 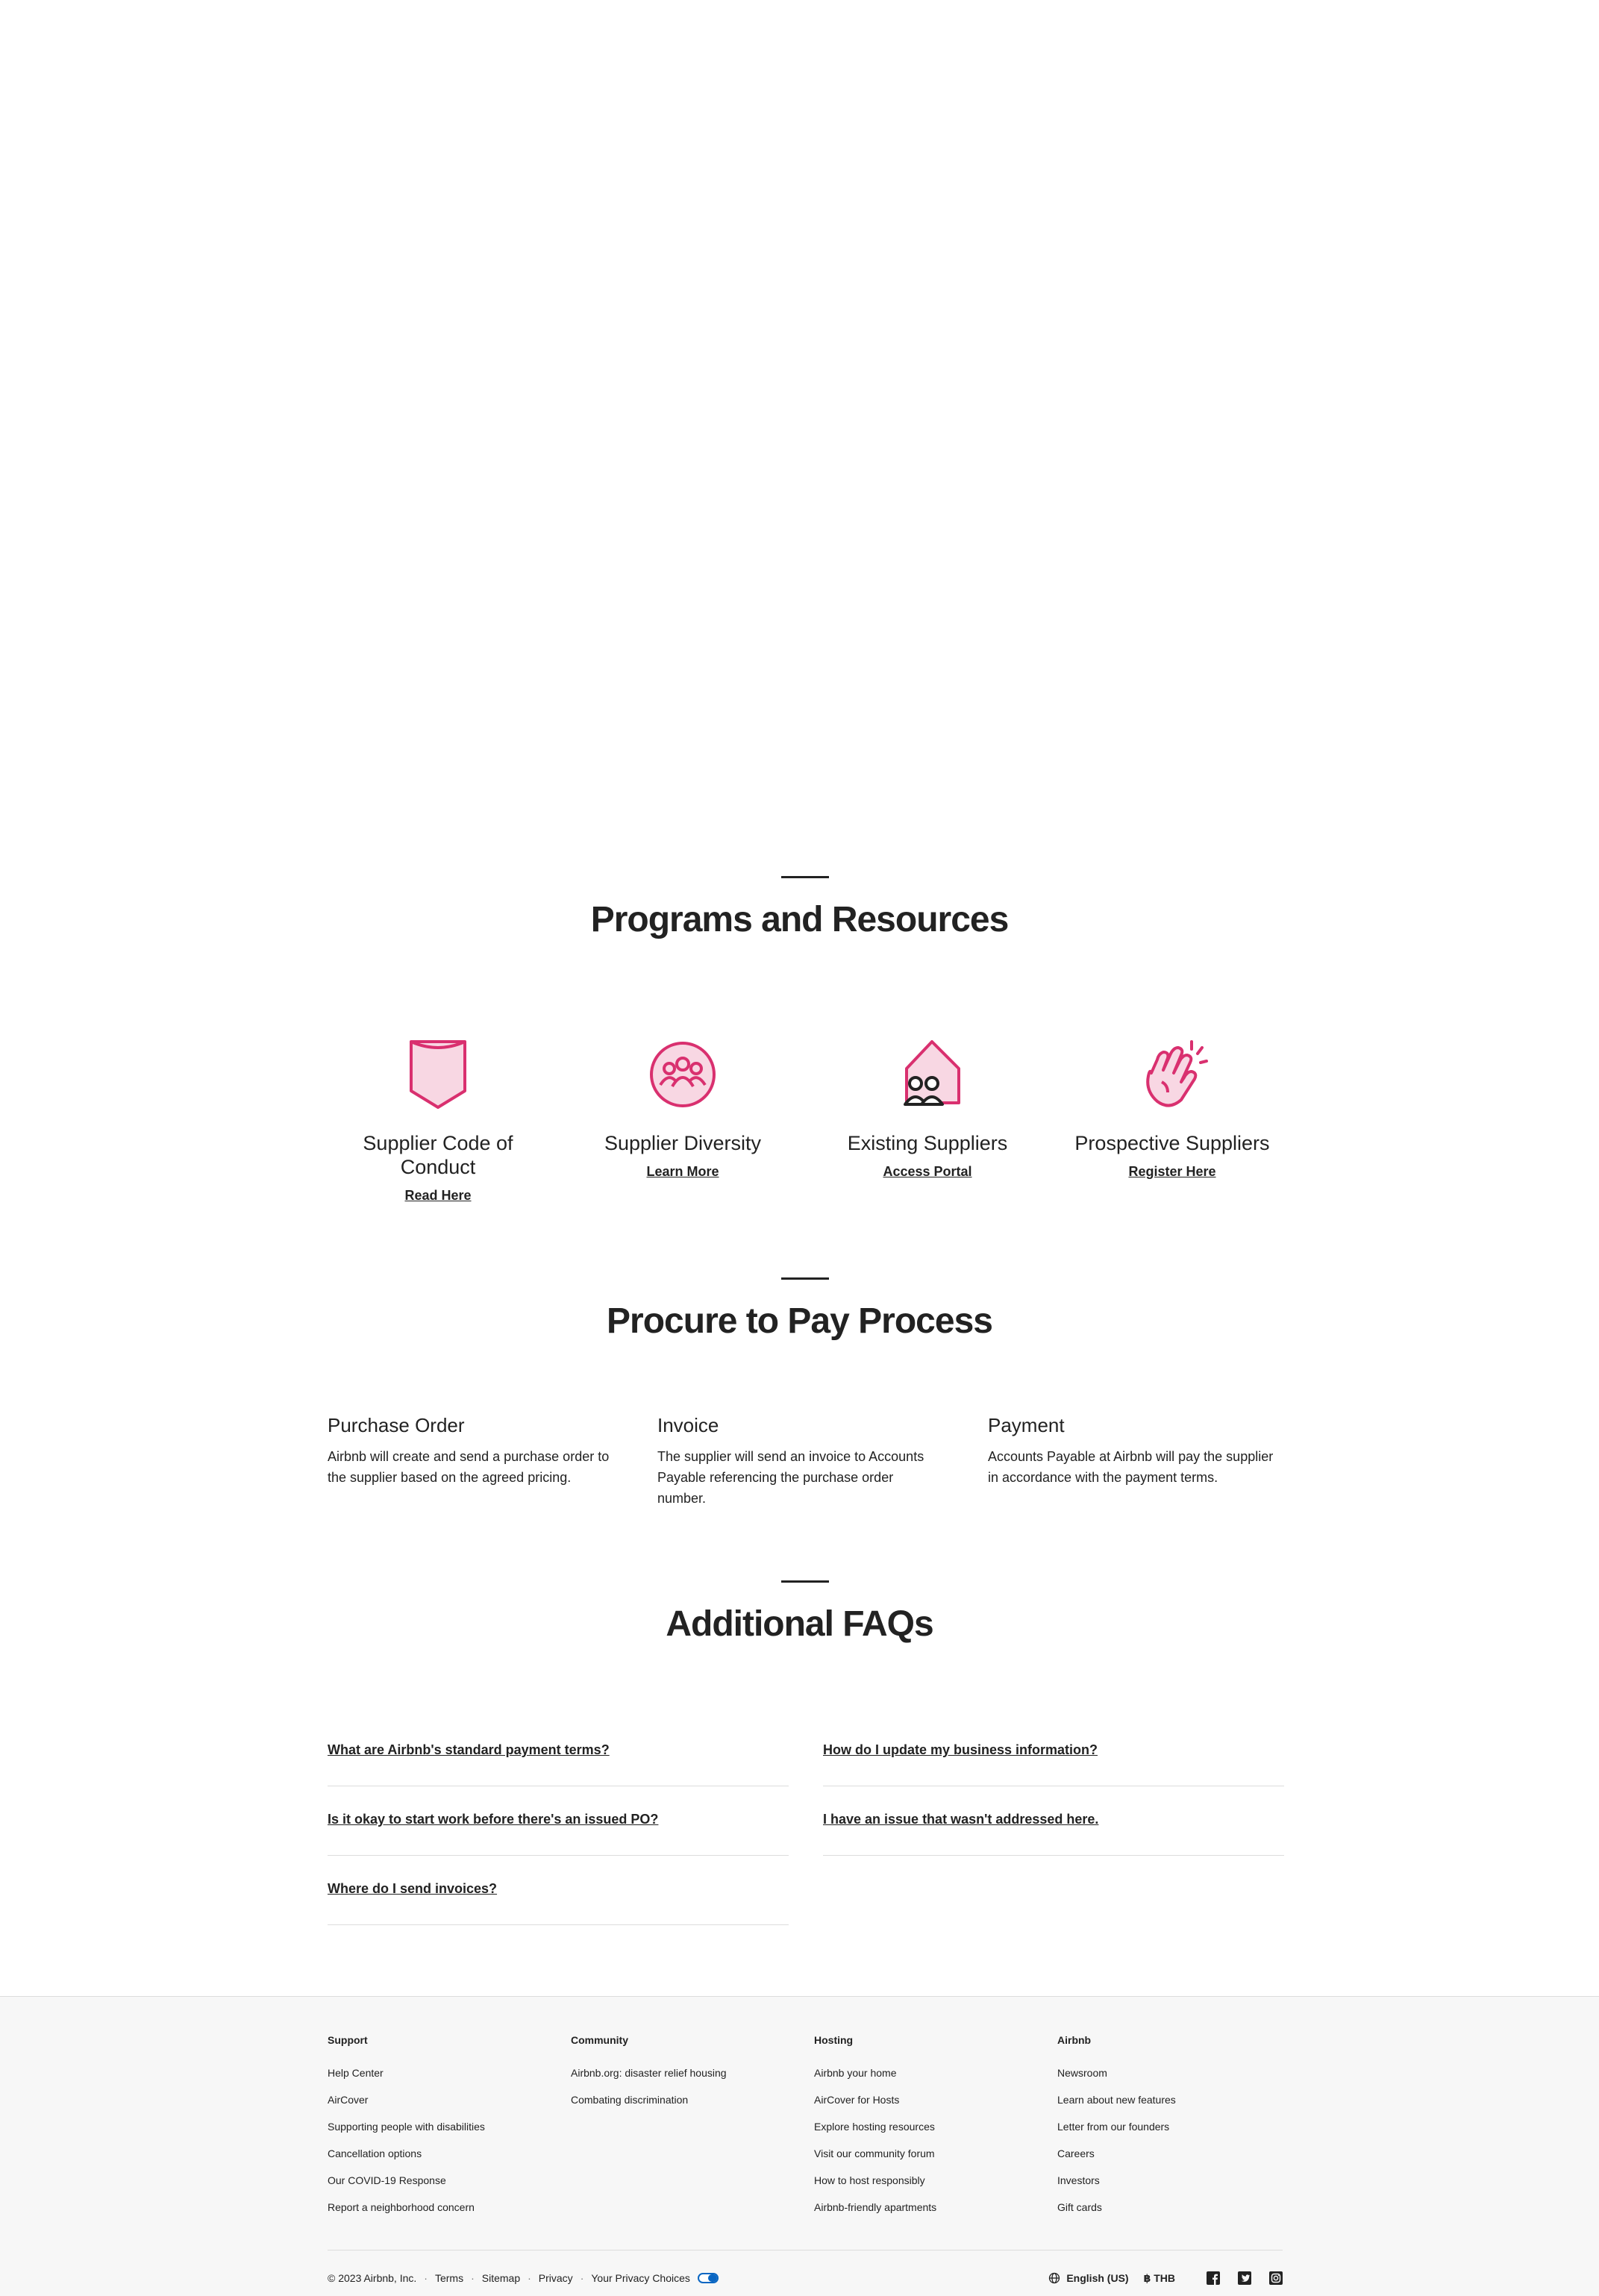 I want to click on access-portal-link: Access Portal, so click(x=927, y=1172).